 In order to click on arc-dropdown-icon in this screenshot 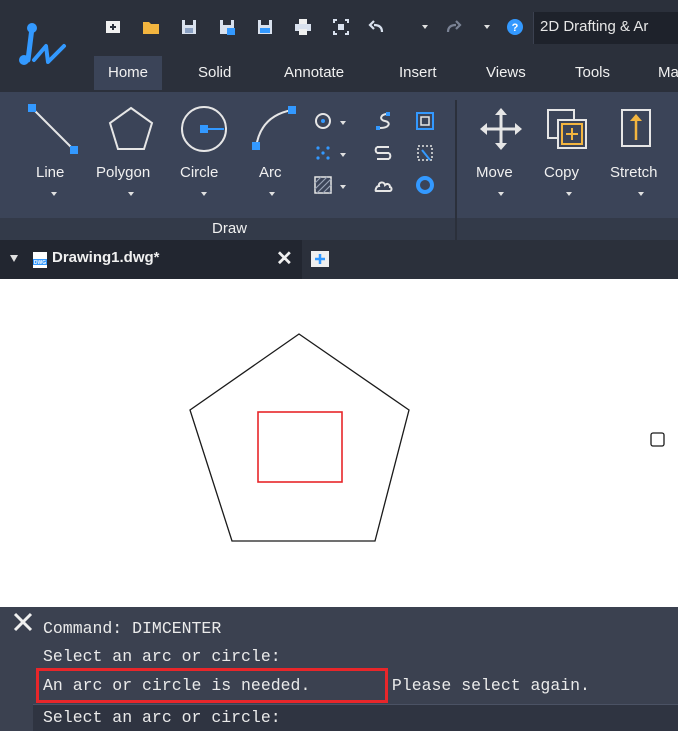, I will do `click(272, 194)`.